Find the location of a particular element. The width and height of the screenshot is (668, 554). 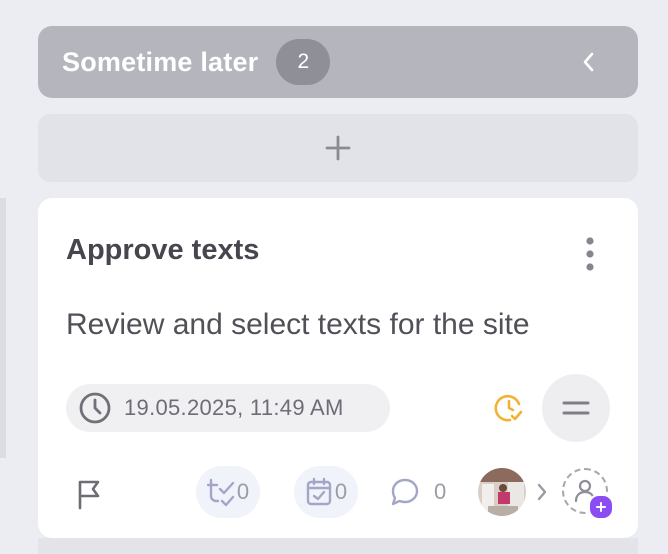

assignee-avatar is located at coordinates (502, 492).